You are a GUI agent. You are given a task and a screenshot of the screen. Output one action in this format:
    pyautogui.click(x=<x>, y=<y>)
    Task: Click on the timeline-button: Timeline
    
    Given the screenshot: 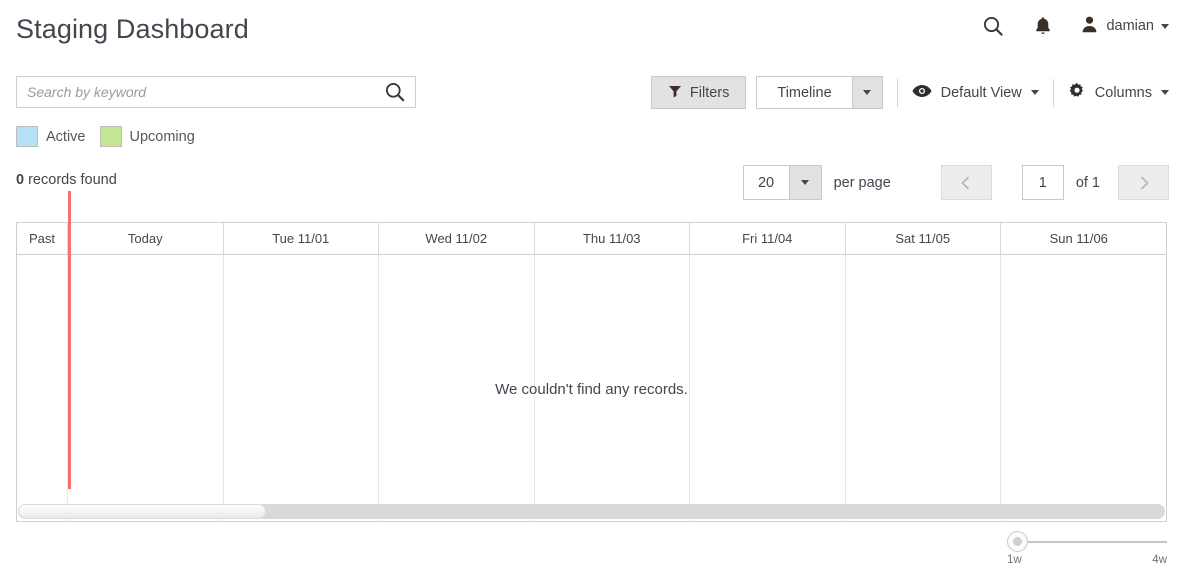 What is the action you would take?
    pyautogui.click(x=804, y=92)
    